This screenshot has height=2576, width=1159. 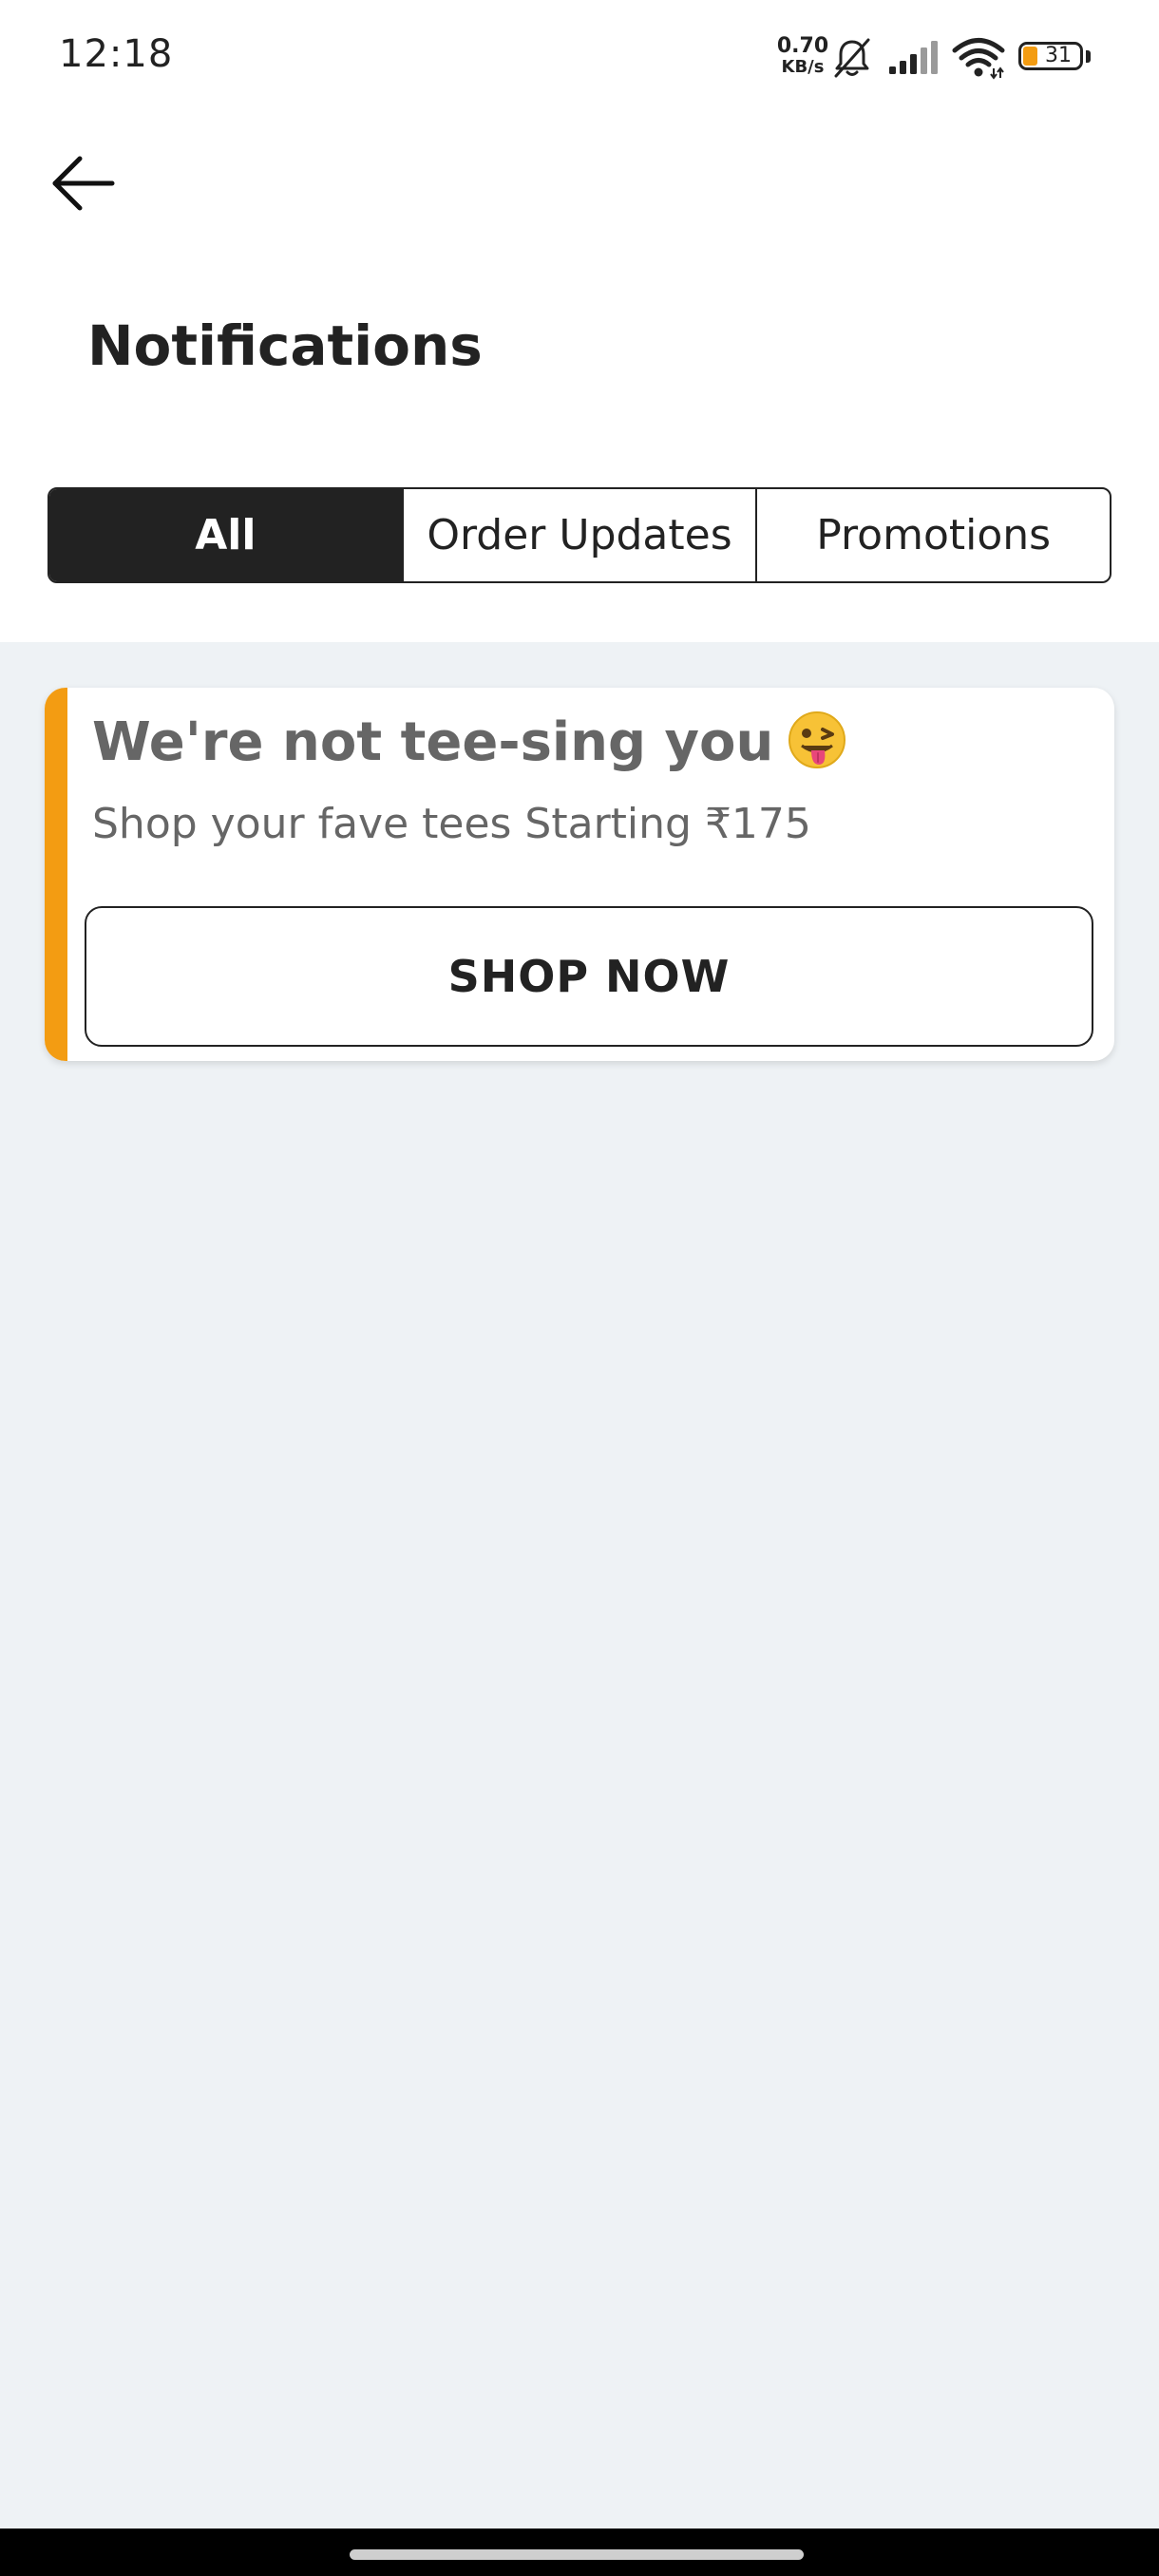 I want to click on wifi-icon, so click(x=978, y=59).